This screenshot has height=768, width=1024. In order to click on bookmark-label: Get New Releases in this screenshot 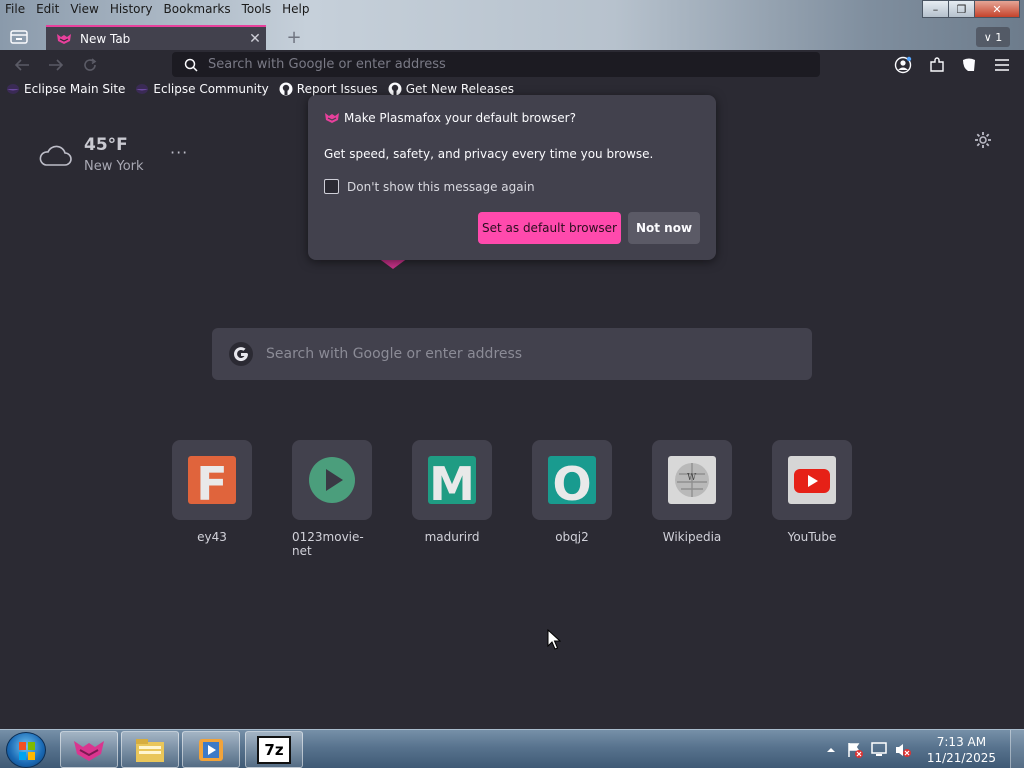, I will do `click(460, 89)`.